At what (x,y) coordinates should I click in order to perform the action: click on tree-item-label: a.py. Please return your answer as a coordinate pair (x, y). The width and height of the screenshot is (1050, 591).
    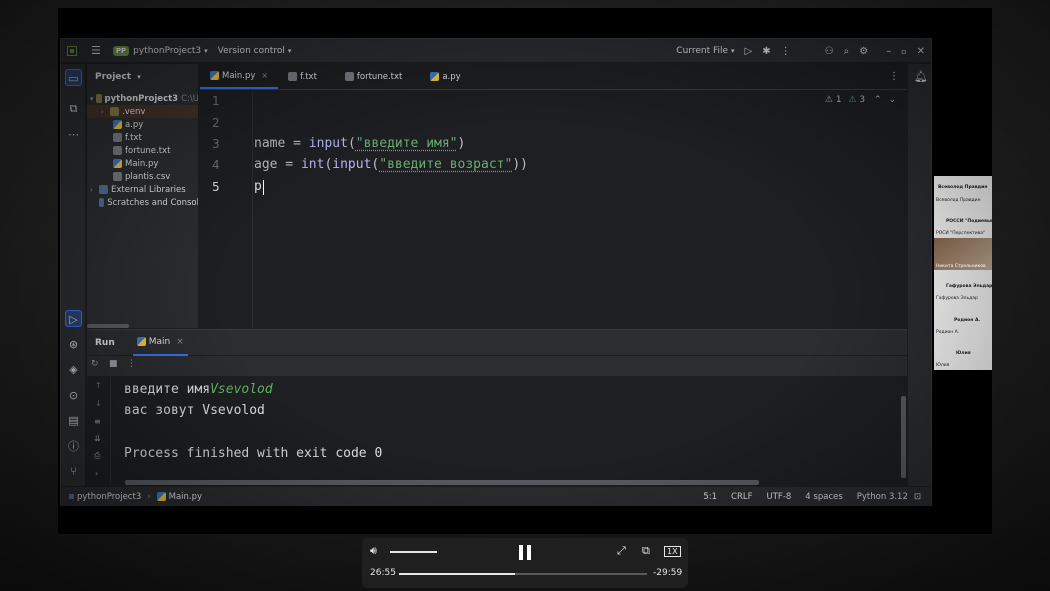
    Looking at the image, I should click on (134, 124).